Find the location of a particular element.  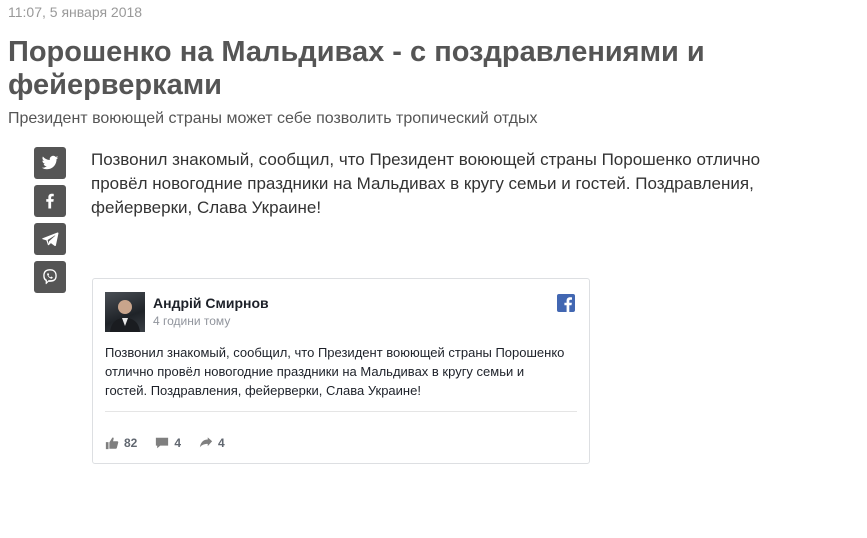

like-count: 82 is located at coordinates (121, 443).